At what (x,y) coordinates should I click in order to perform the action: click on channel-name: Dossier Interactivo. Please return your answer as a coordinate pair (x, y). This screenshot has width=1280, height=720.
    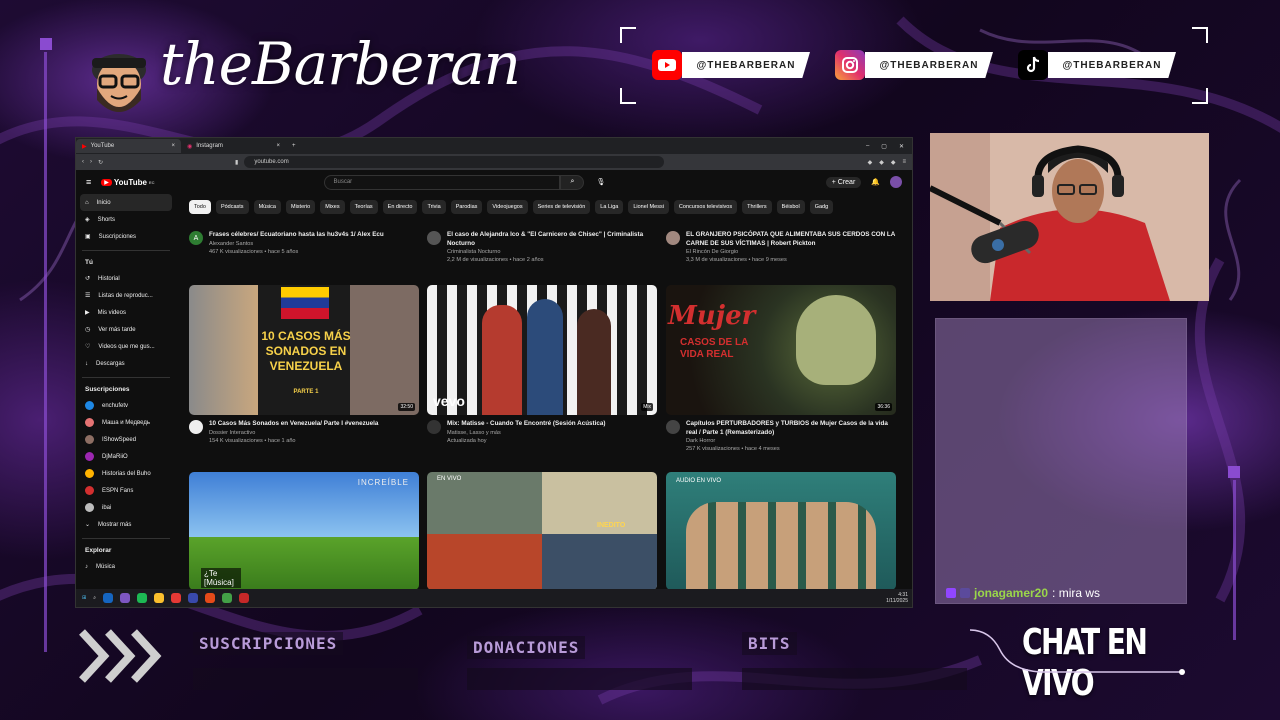
    Looking at the image, I should click on (293, 433).